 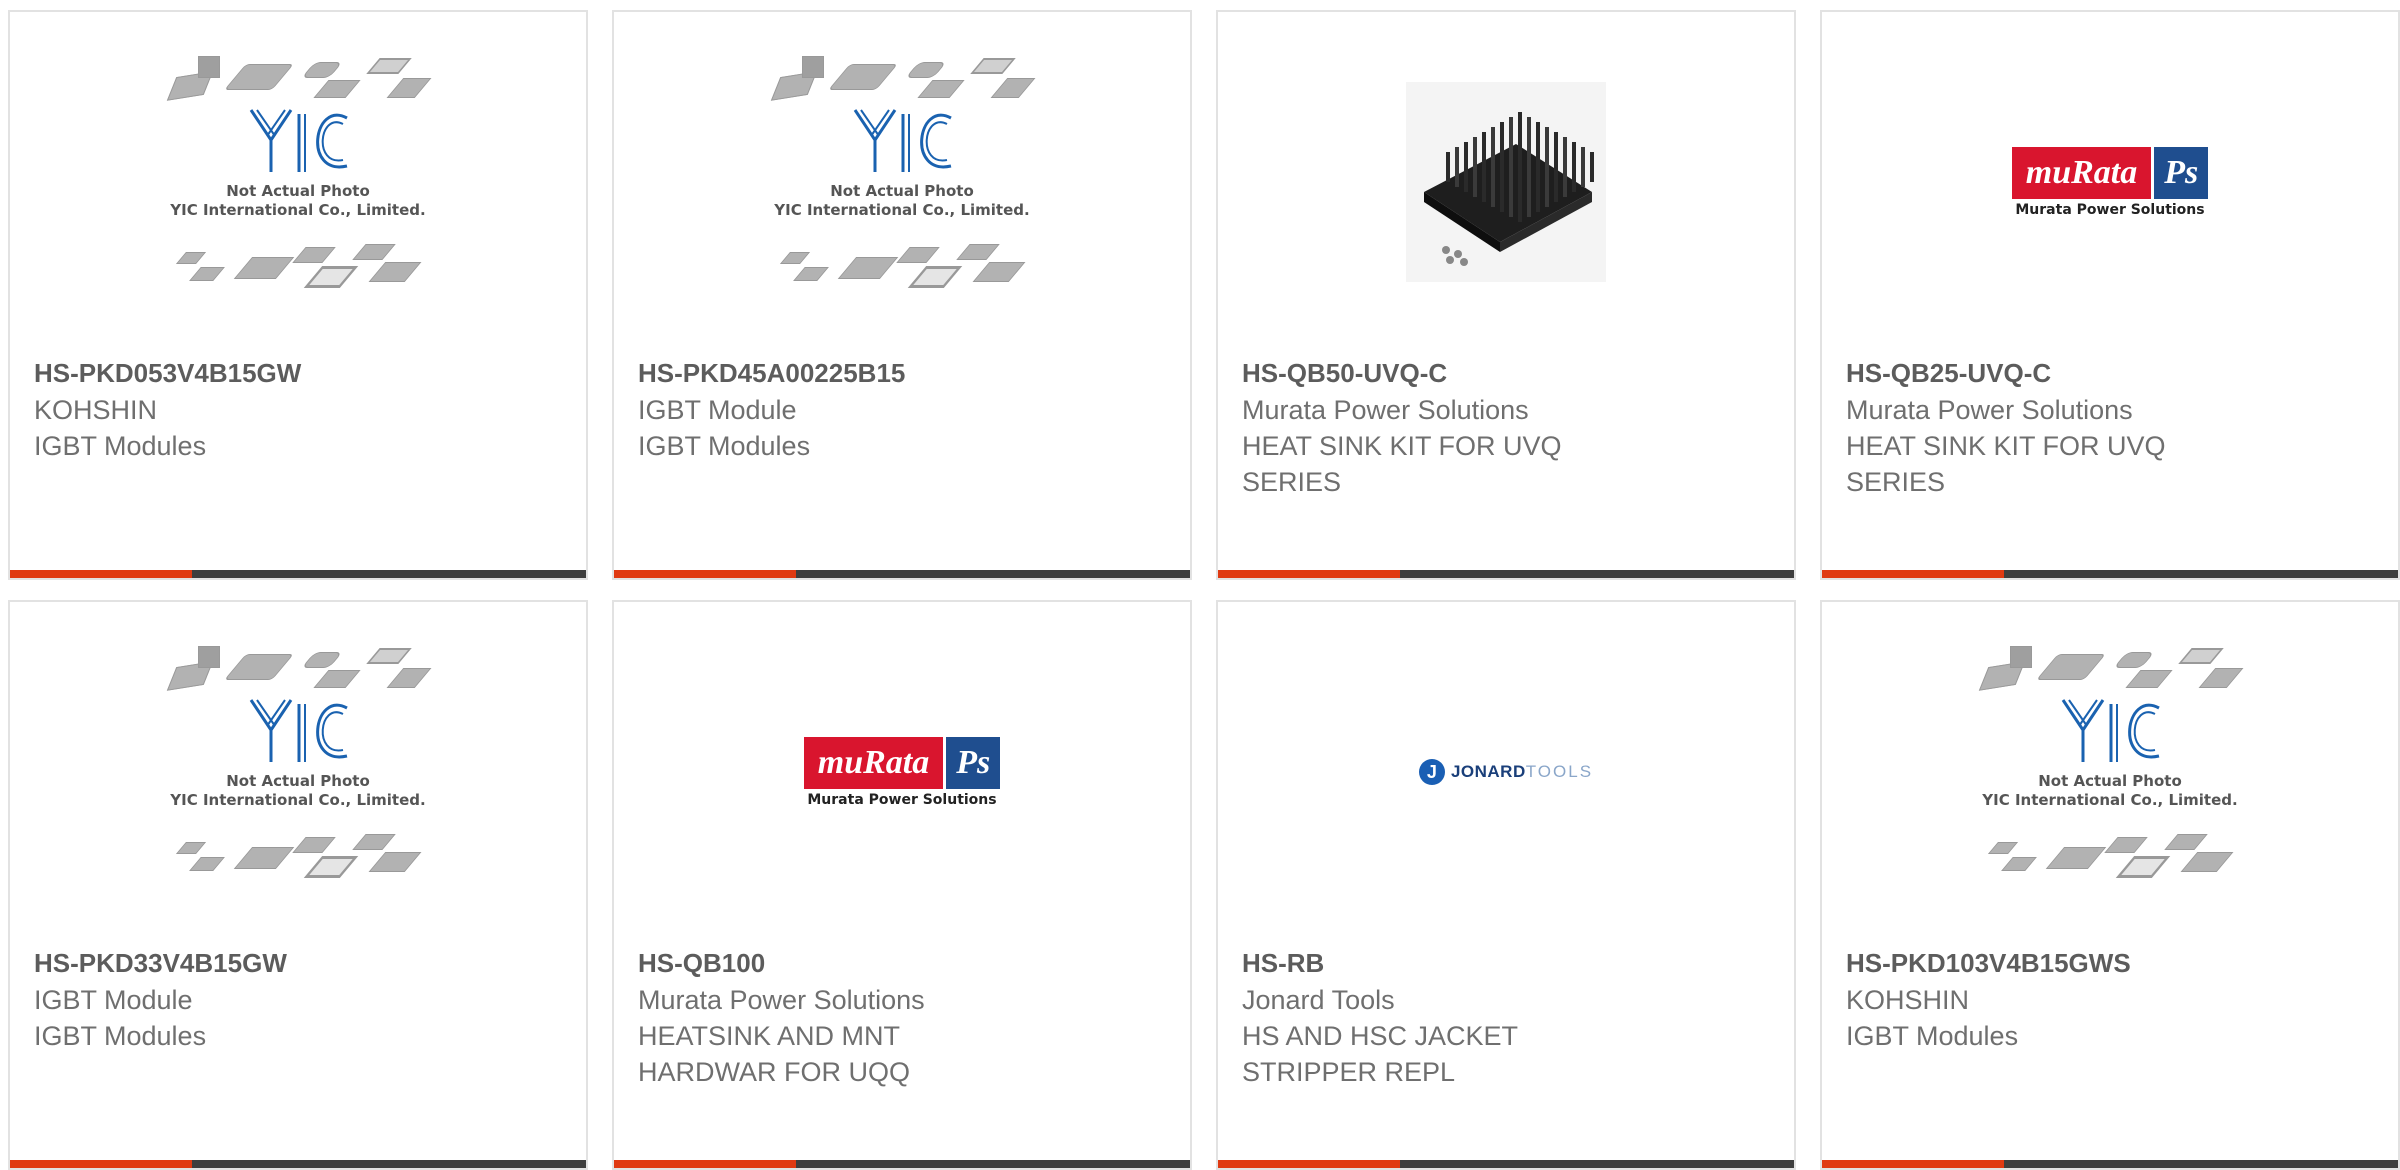 I want to click on description-line-1: HS AND HSC JACKET, so click(x=1380, y=1036).